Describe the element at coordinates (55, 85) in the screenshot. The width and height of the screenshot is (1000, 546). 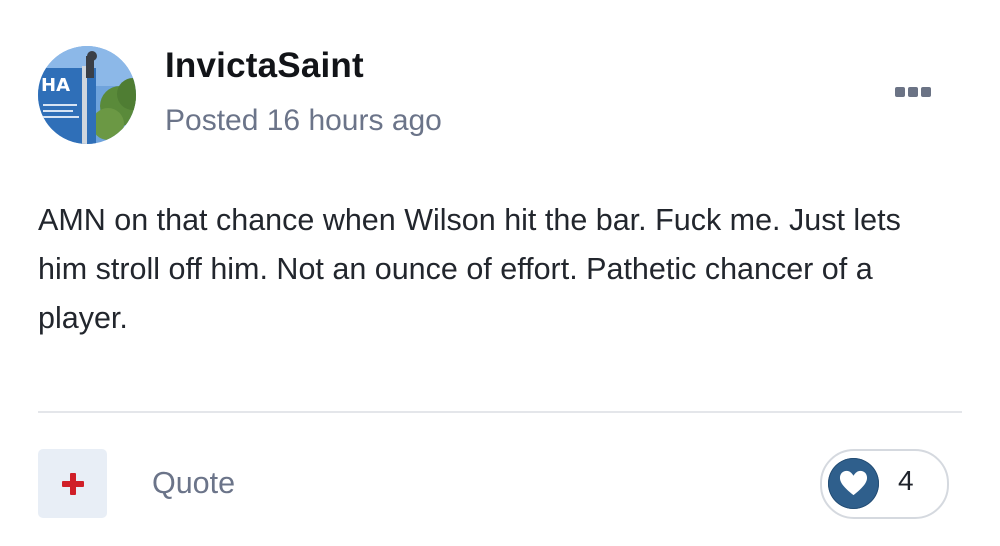
I see `avatar-sign-text: HA` at that location.